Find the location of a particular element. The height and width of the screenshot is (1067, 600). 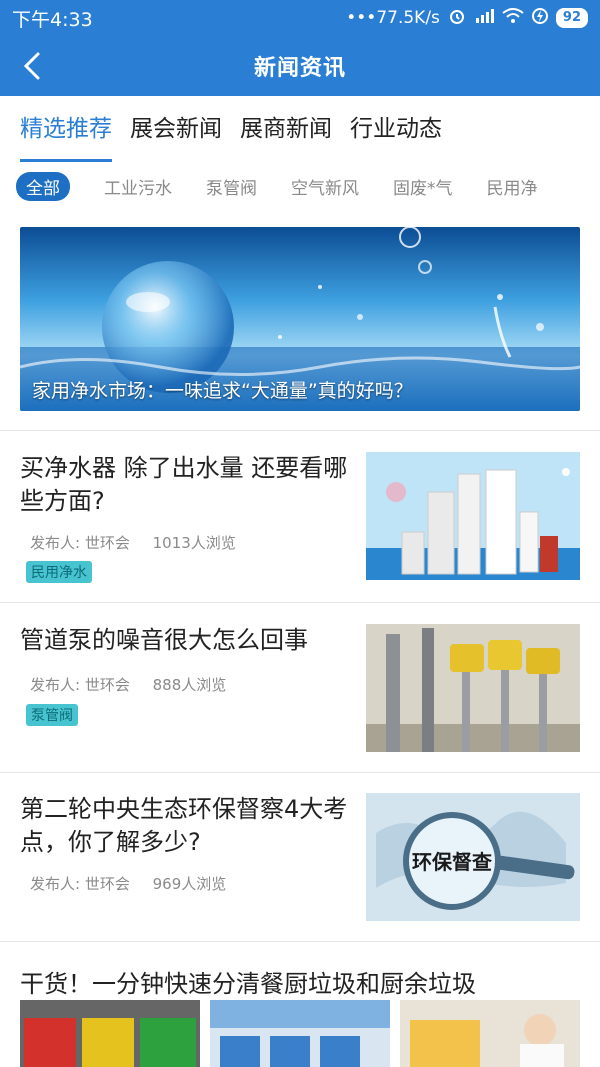

status-bar: 下午4:33 •••77.5K/s 92 is located at coordinates (300, 18).